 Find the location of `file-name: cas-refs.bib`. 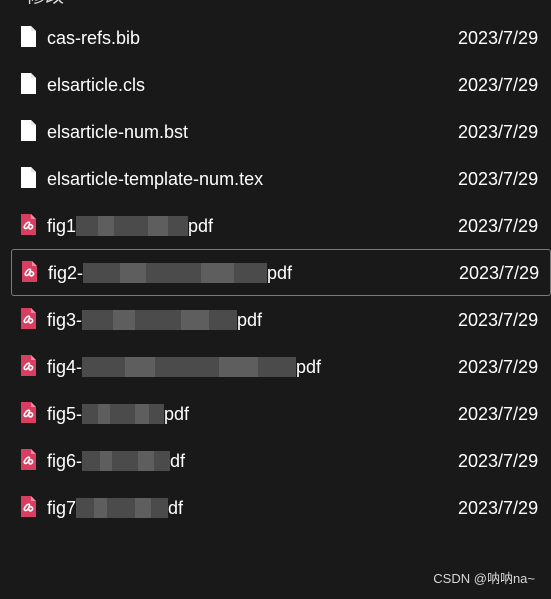

file-name: cas-refs.bib is located at coordinates (94, 38).